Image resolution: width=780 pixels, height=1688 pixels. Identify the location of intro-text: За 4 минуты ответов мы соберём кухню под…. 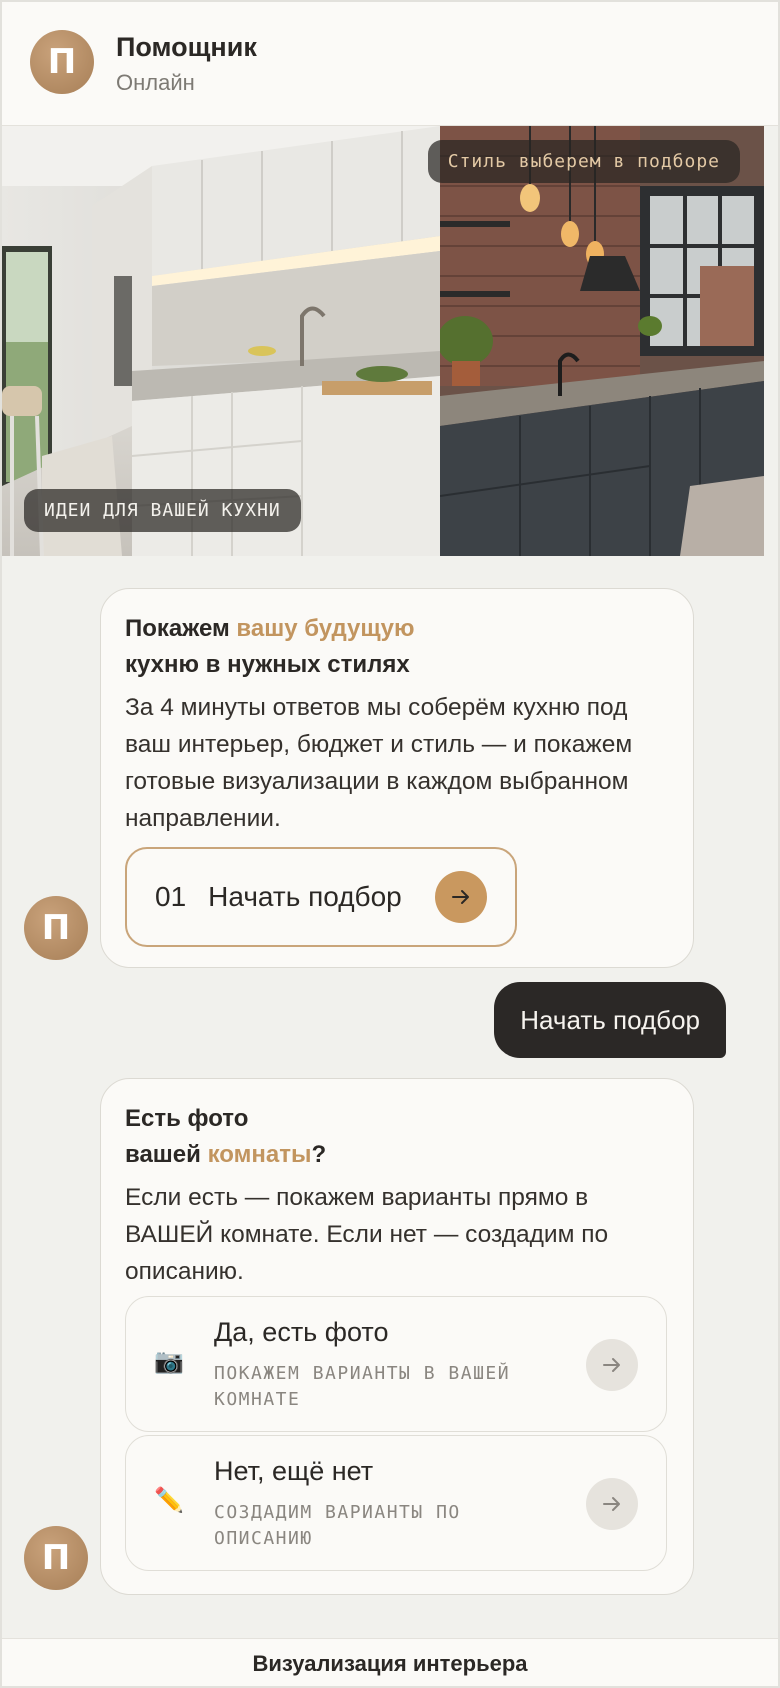
(379, 763).